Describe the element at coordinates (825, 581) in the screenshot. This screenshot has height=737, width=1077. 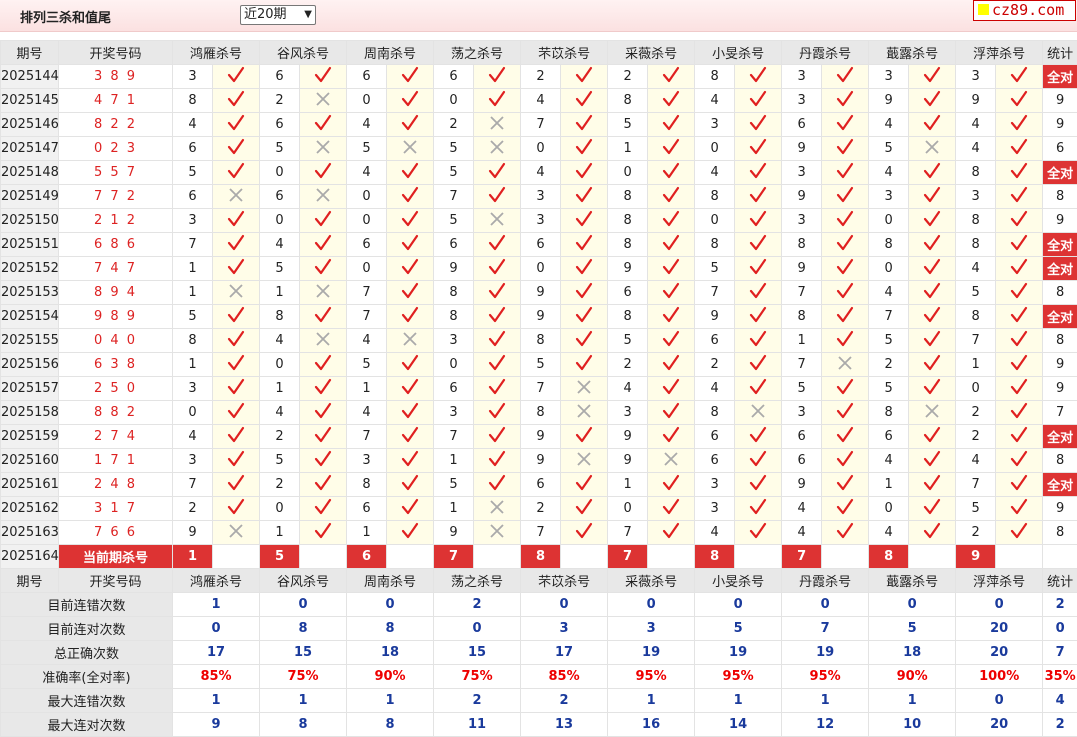
I see `column-header: 丹霞杀号` at that location.